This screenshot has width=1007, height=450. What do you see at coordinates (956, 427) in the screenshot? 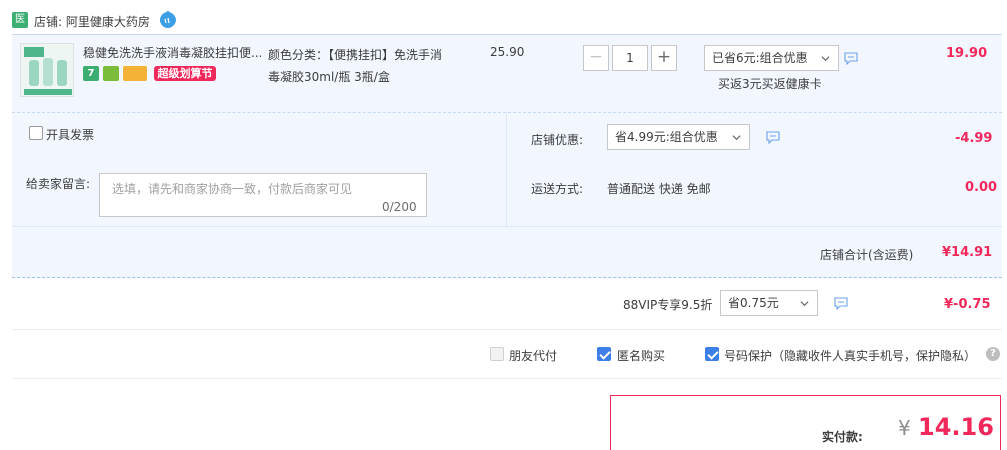
I see `payment-amount: 14.16` at bounding box center [956, 427].